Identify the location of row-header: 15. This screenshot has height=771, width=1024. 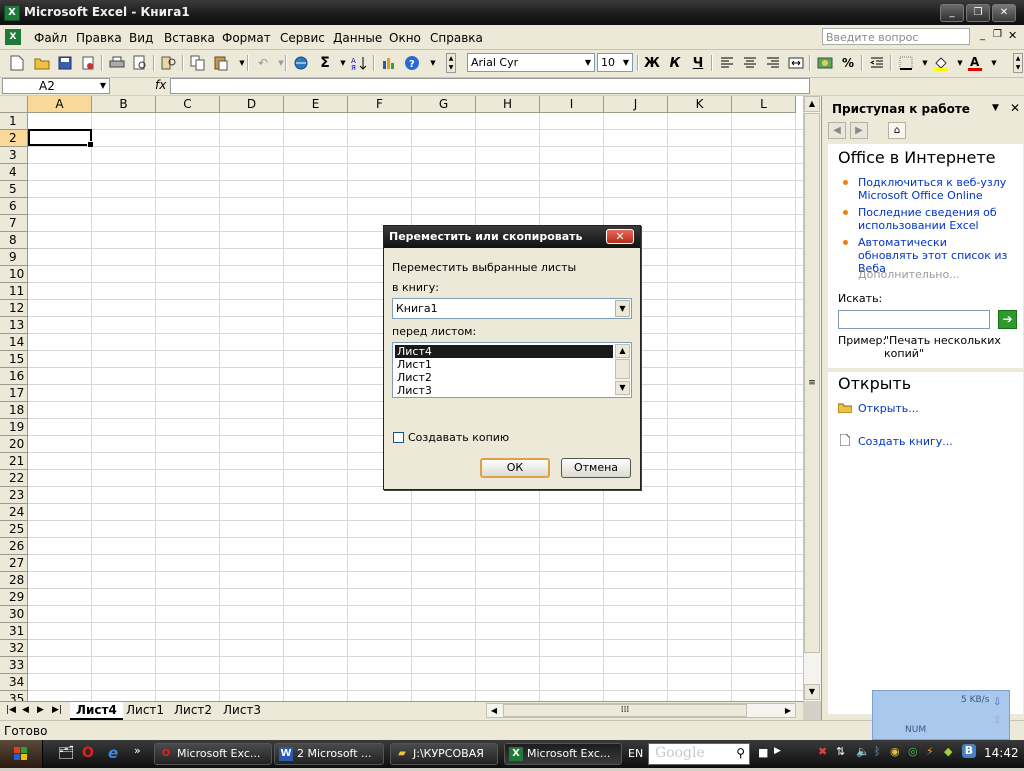
(14, 359).